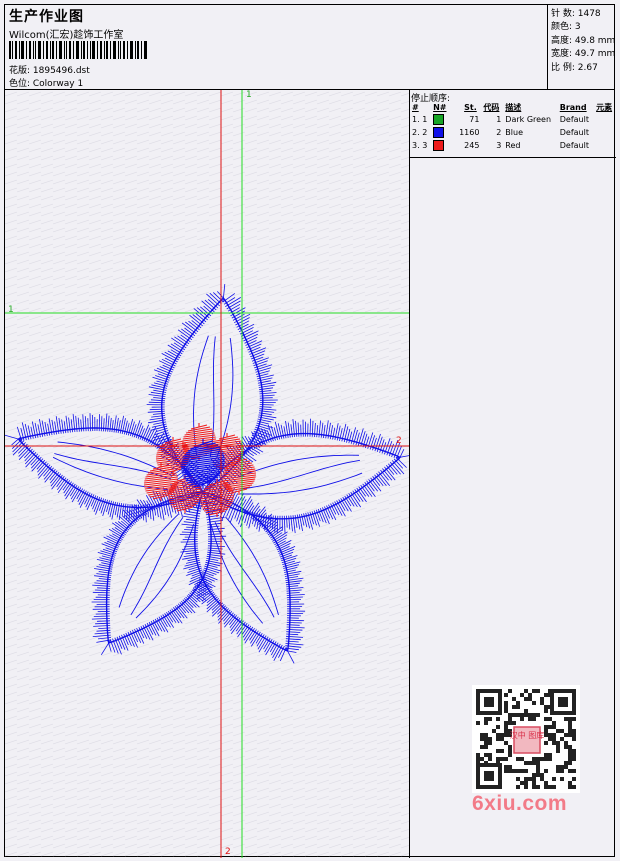 The height and width of the screenshot is (861, 620). Describe the element at coordinates (440, 107) in the screenshot. I see `column-header: N#` at that location.